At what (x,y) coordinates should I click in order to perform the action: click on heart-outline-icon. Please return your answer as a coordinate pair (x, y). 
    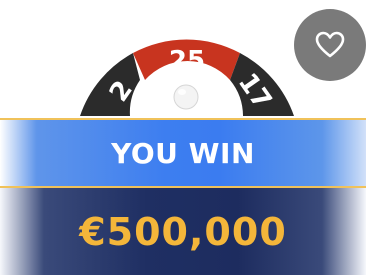
    Looking at the image, I should click on (330, 44).